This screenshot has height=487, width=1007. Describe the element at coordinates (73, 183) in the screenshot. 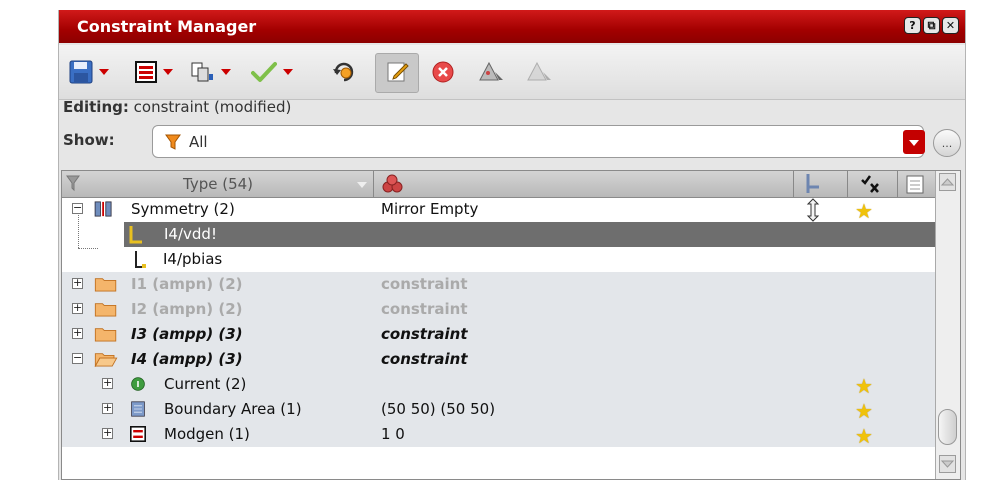

I see `filter-column-icon` at that location.